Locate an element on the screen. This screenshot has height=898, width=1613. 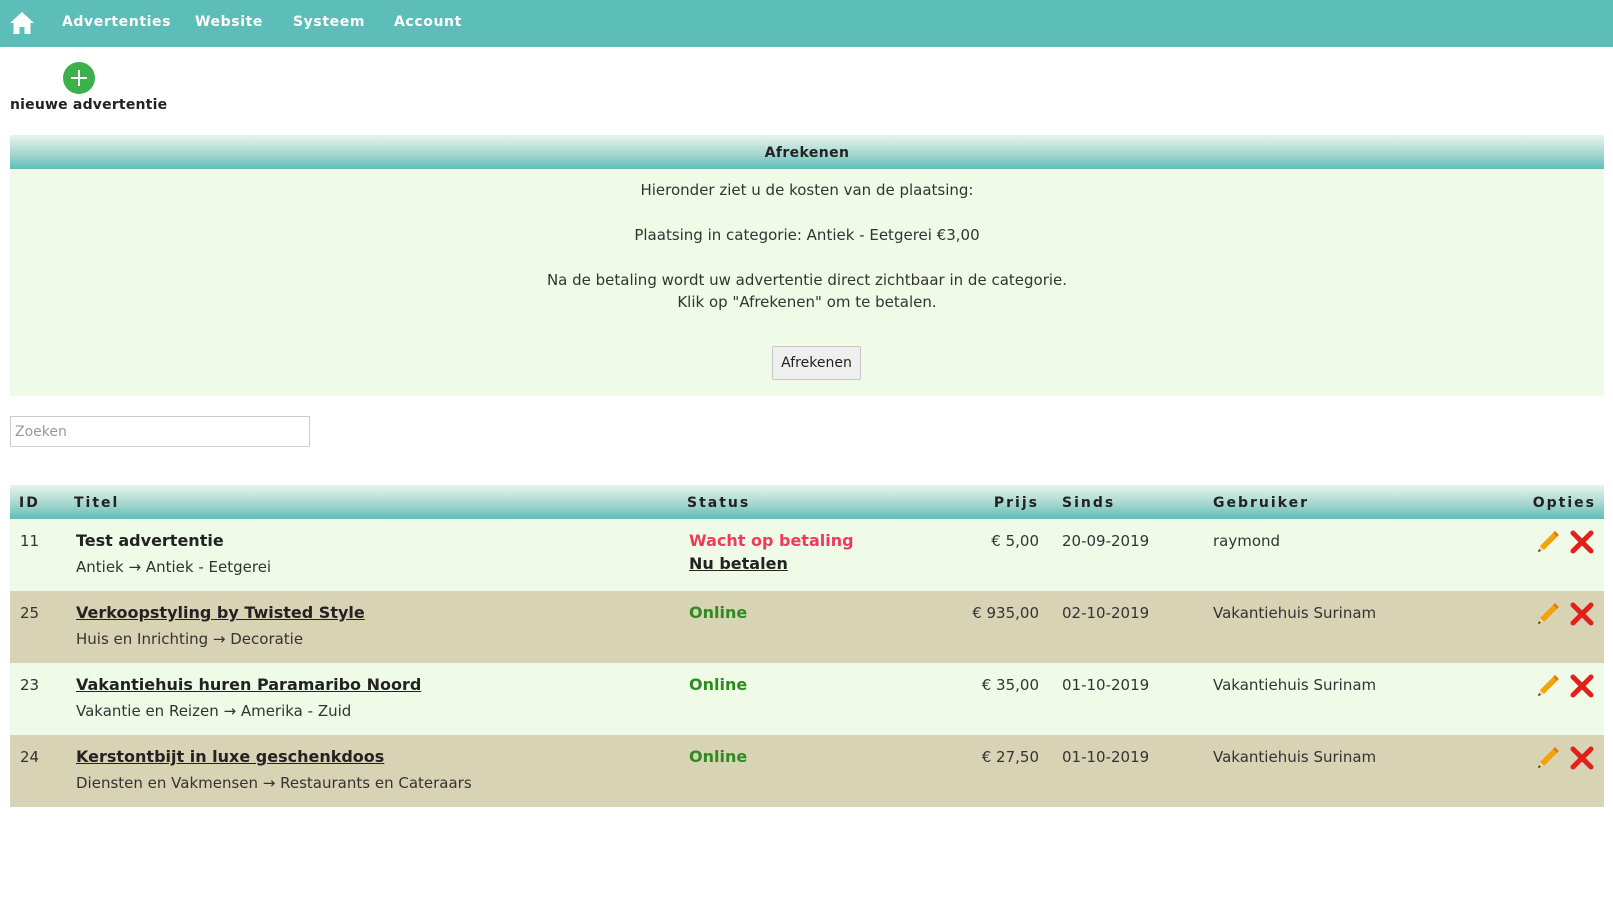
row-category: Huis en Inrichting → Decoratie is located at coordinates (190, 639).